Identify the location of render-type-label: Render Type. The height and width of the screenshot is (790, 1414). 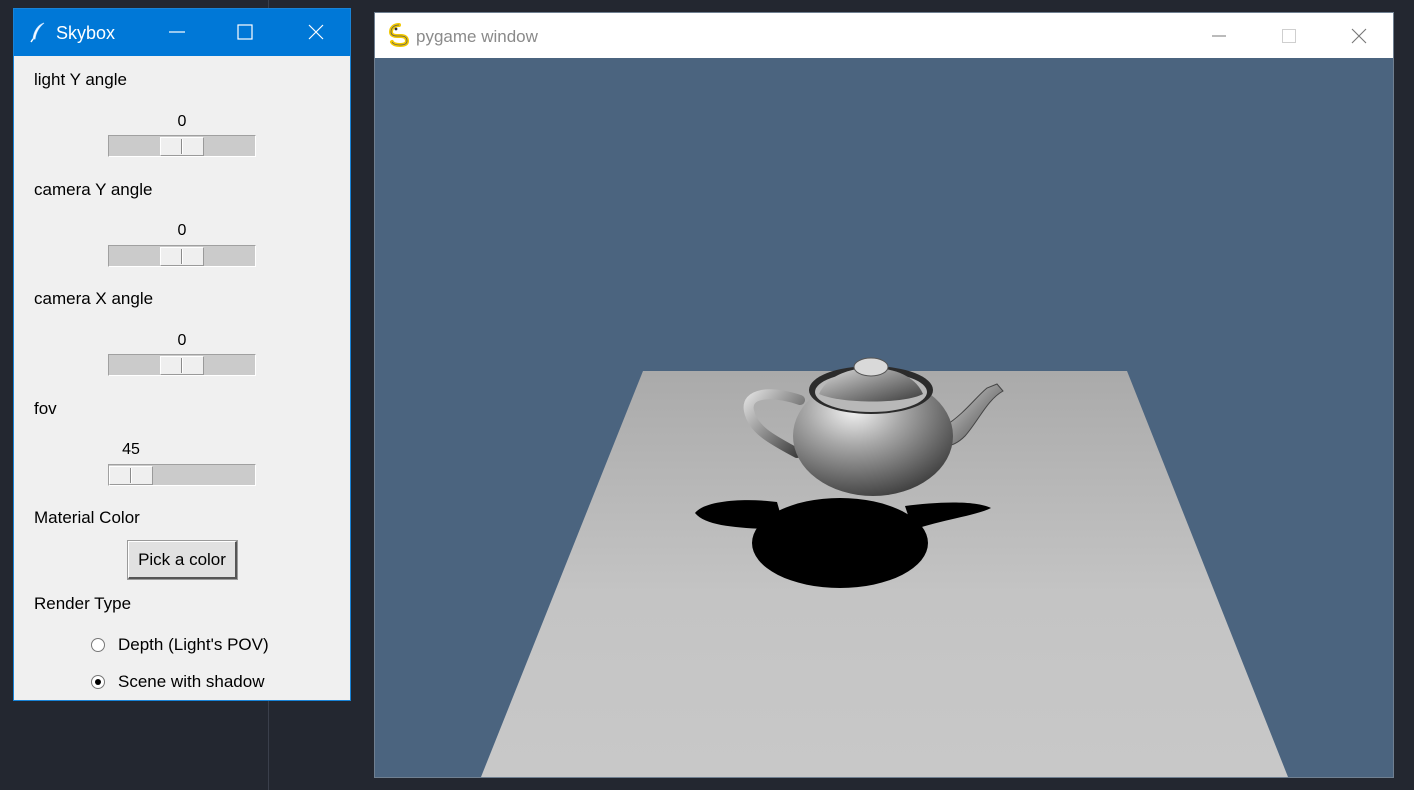
(83, 603).